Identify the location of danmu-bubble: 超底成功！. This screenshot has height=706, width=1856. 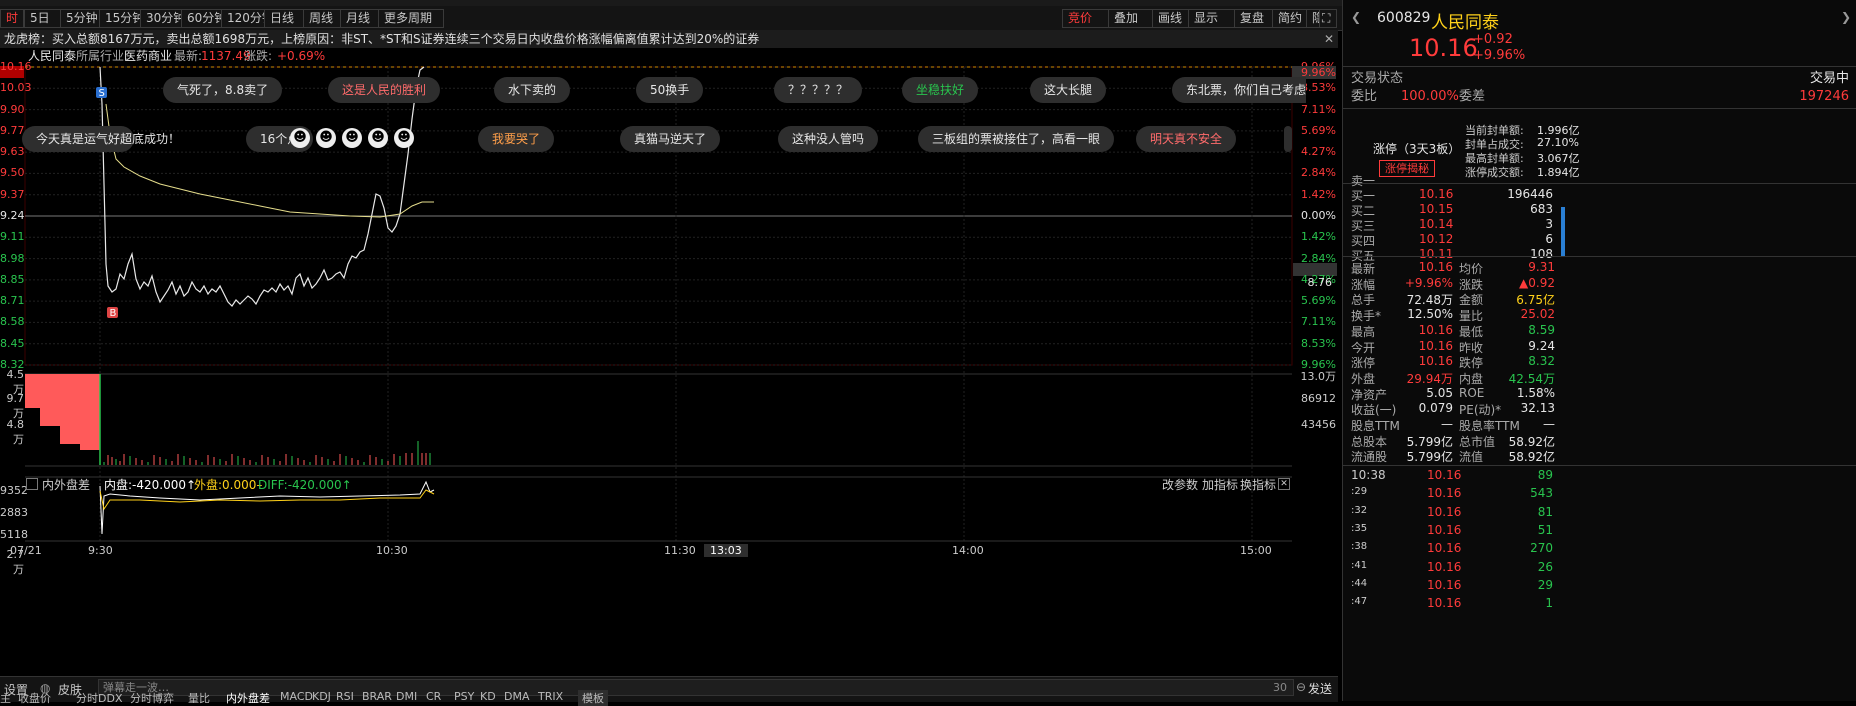
(150, 139).